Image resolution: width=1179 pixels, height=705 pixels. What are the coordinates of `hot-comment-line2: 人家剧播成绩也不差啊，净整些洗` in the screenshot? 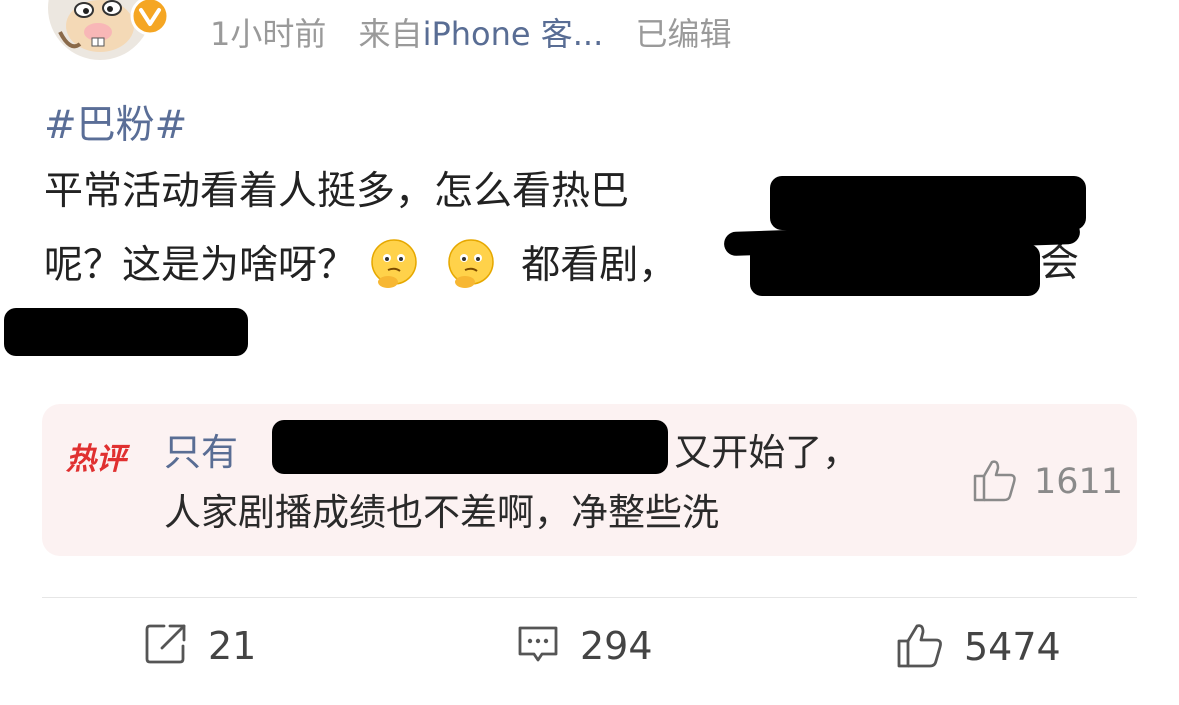 It's located at (441, 512).